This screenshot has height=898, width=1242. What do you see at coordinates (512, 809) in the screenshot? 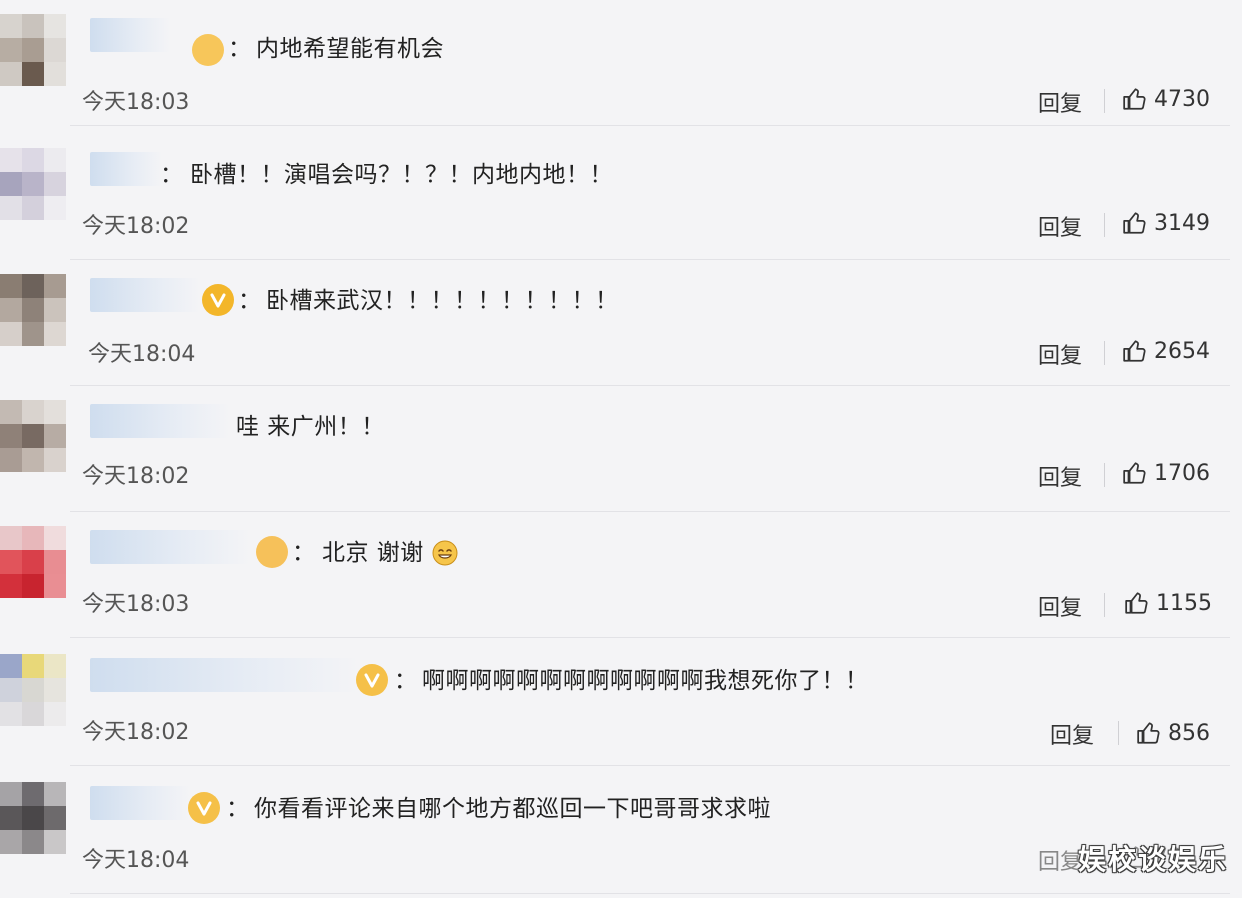
I see `comment-text: 你看看评论来自哪个地方都巡回一下吧哥哥求求啦` at bounding box center [512, 809].